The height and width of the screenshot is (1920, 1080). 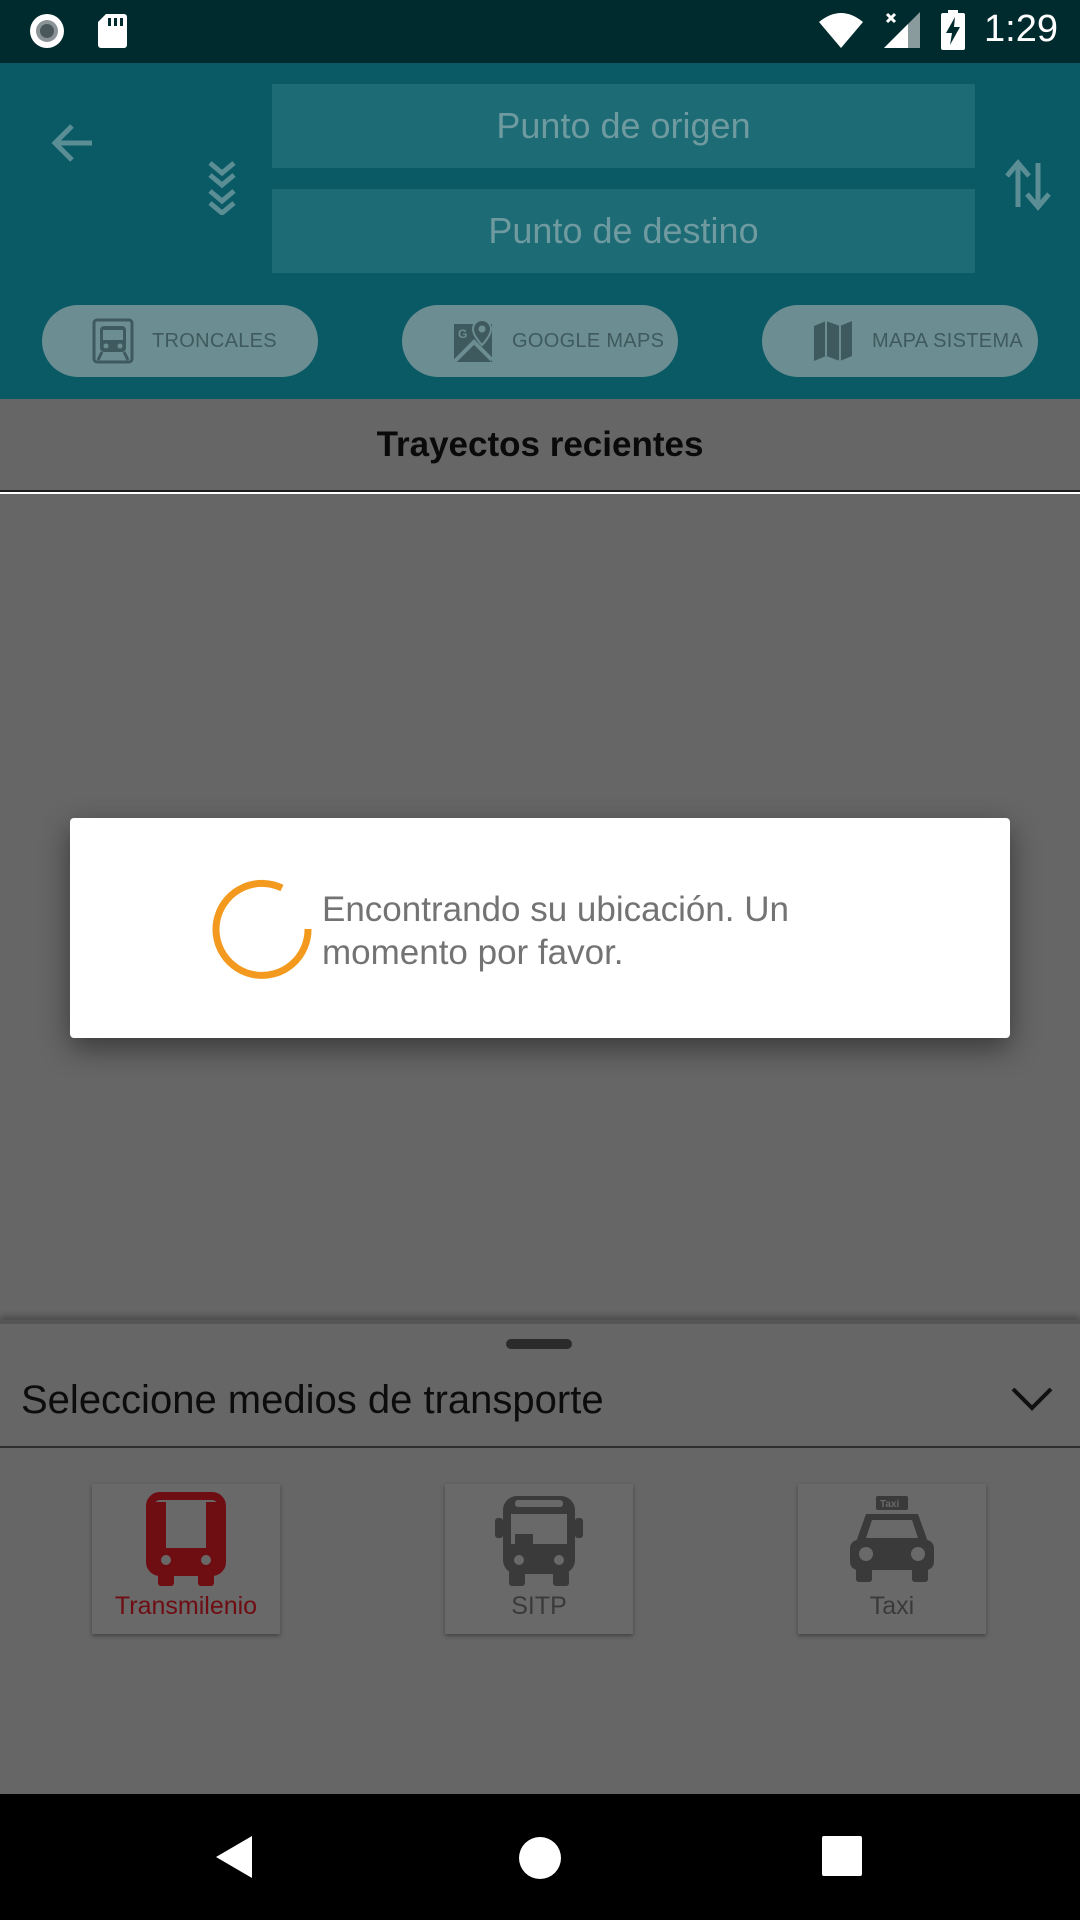 I want to click on record-icon, so click(x=47, y=31).